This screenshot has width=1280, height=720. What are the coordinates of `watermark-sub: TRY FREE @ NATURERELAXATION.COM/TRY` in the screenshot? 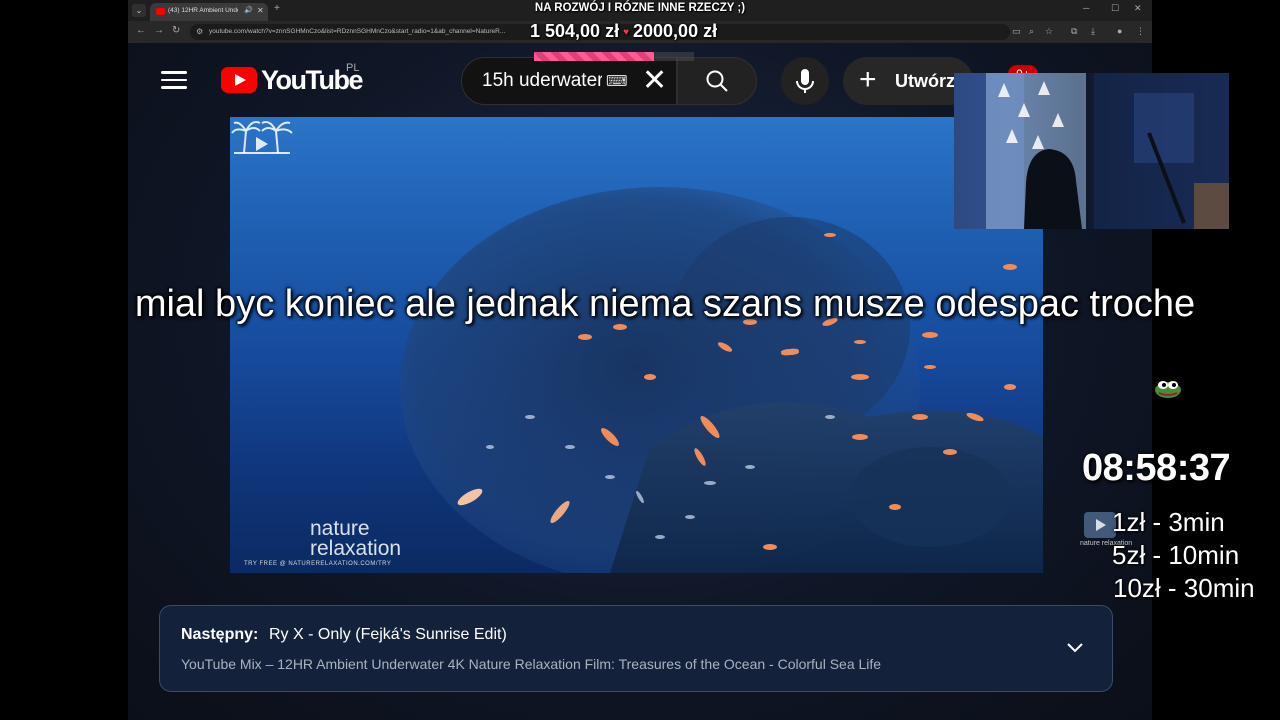 It's located at (318, 564).